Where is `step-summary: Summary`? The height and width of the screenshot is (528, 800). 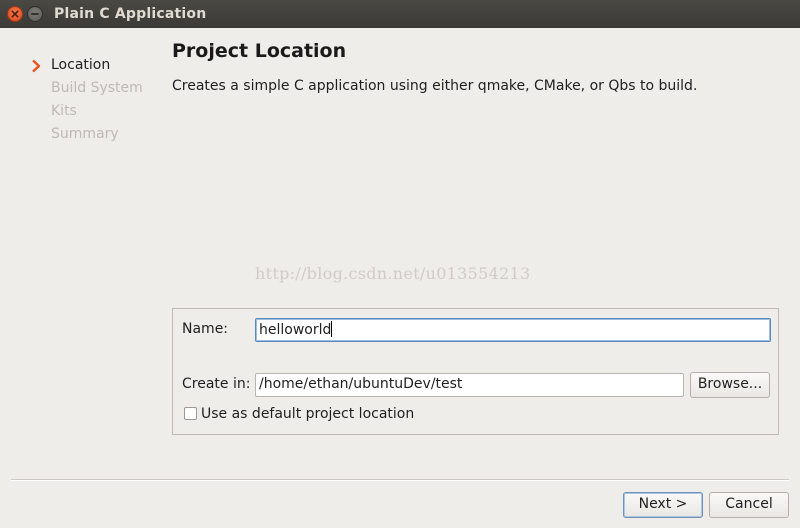
step-summary: Summary is located at coordinates (85, 134).